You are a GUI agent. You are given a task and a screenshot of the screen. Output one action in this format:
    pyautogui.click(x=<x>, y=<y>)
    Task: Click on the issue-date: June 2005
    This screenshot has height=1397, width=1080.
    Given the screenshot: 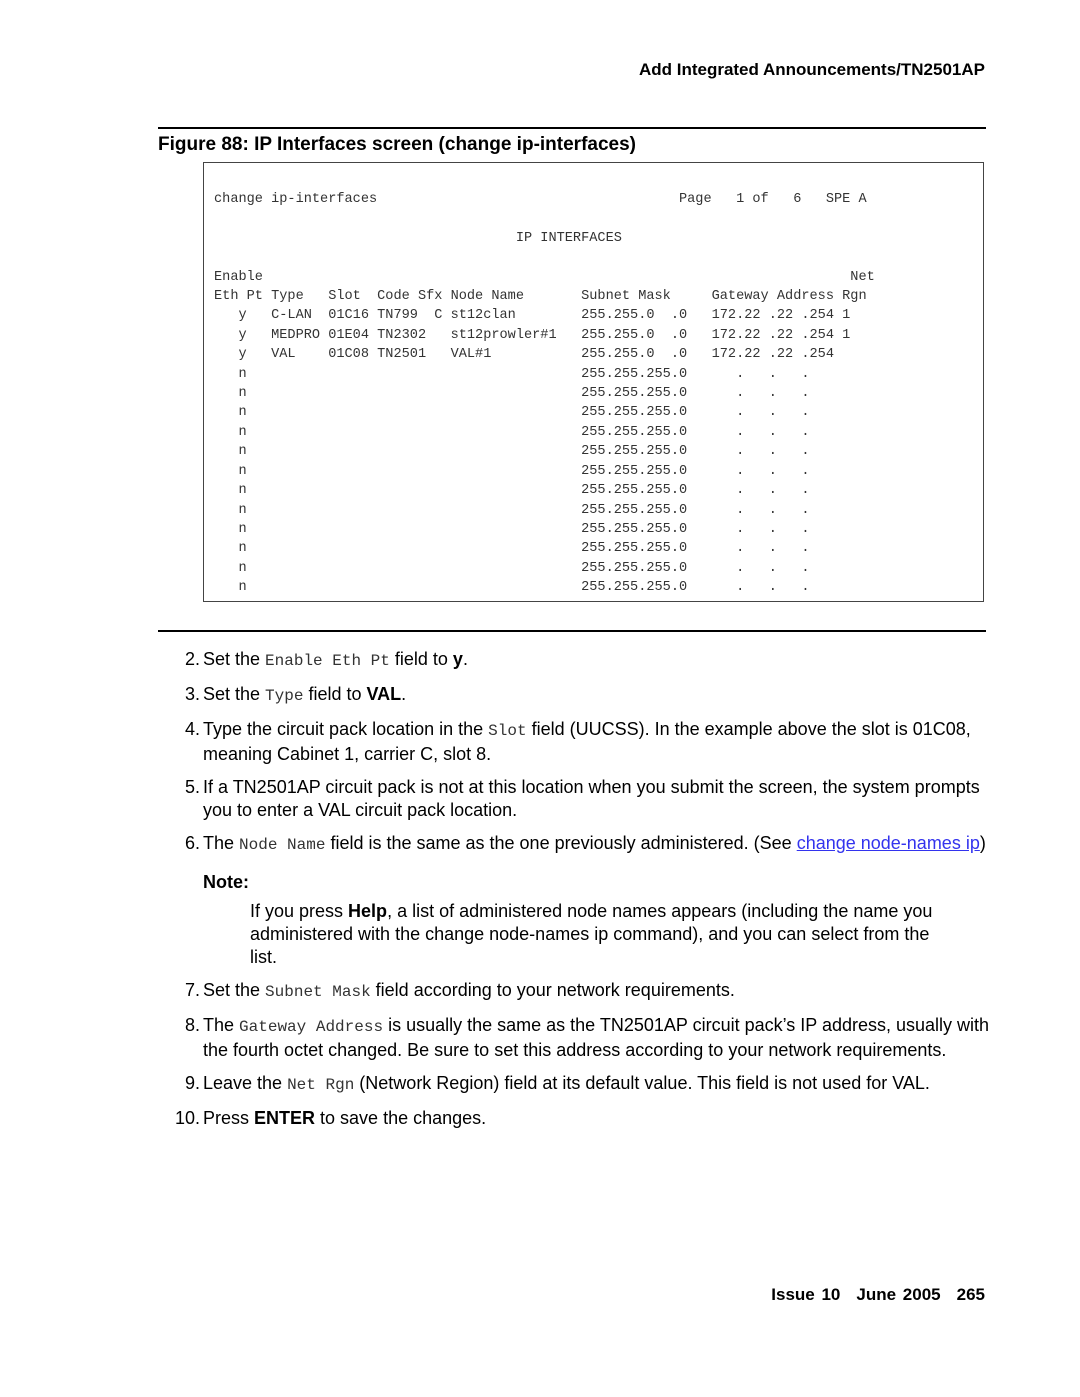 What is the action you would take?
    pyautogui.click(x=898, y=1294)
    